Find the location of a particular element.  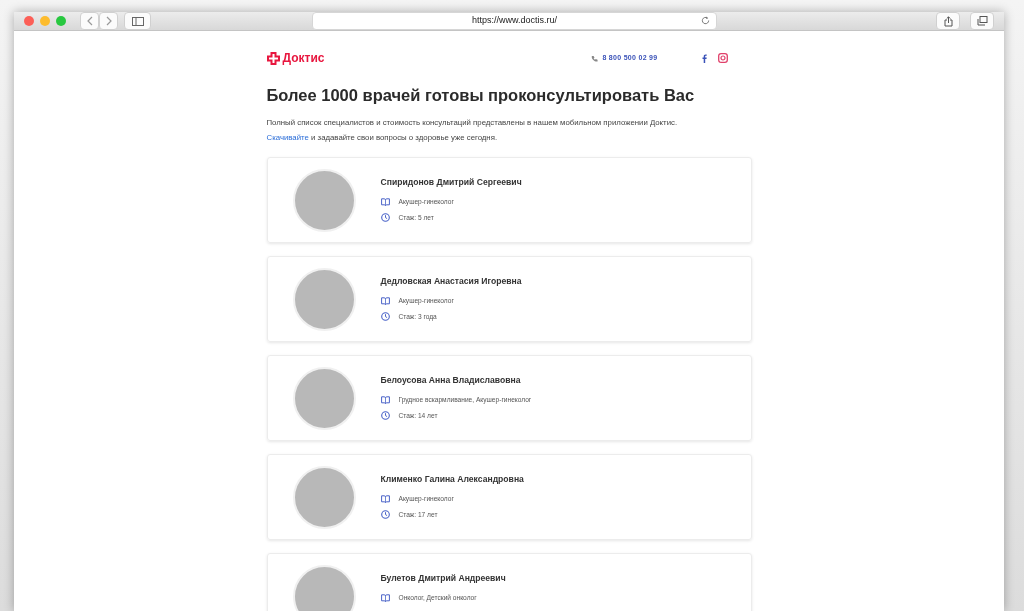

facebook-icon is located at coordinates (704, 58).